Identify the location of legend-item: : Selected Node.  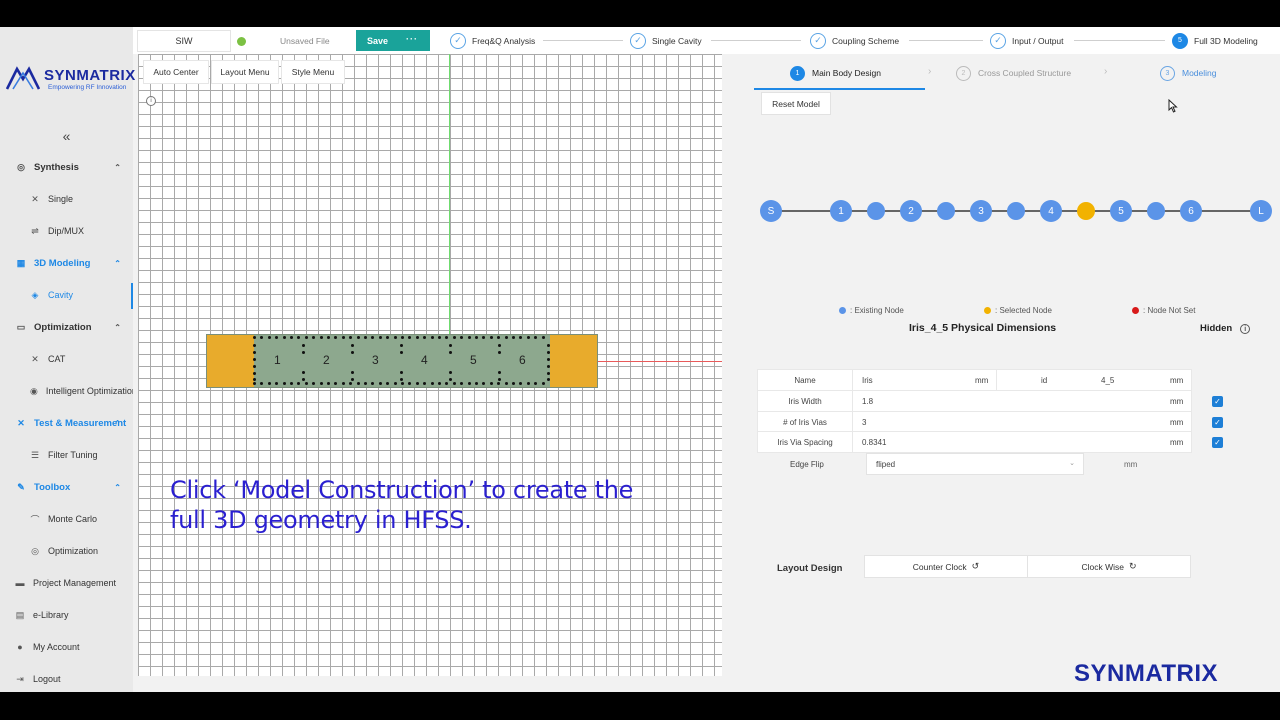
(1018, 310).